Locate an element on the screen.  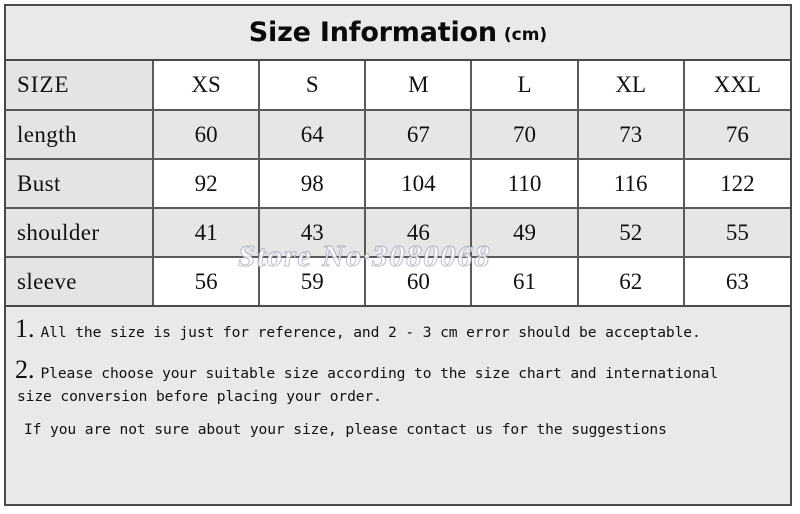
cell-shoulder-l: 49 is located at coordinates (525, 233).